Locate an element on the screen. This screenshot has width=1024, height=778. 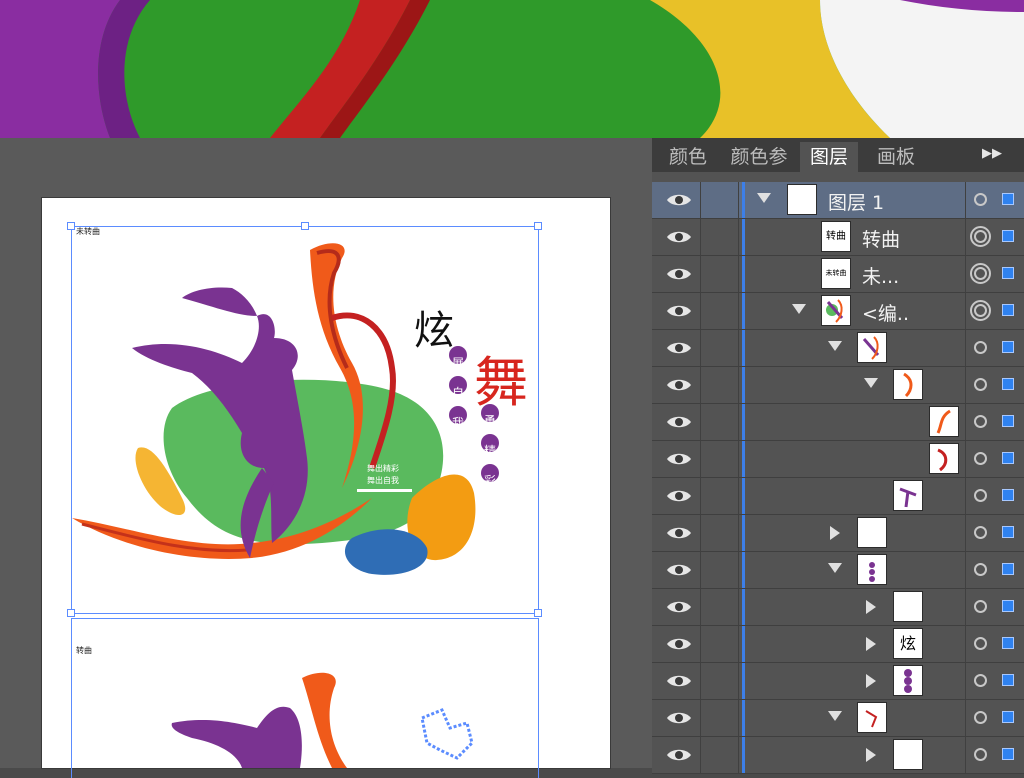
tab-color: 颜色 is located at coordinates (688, 157).